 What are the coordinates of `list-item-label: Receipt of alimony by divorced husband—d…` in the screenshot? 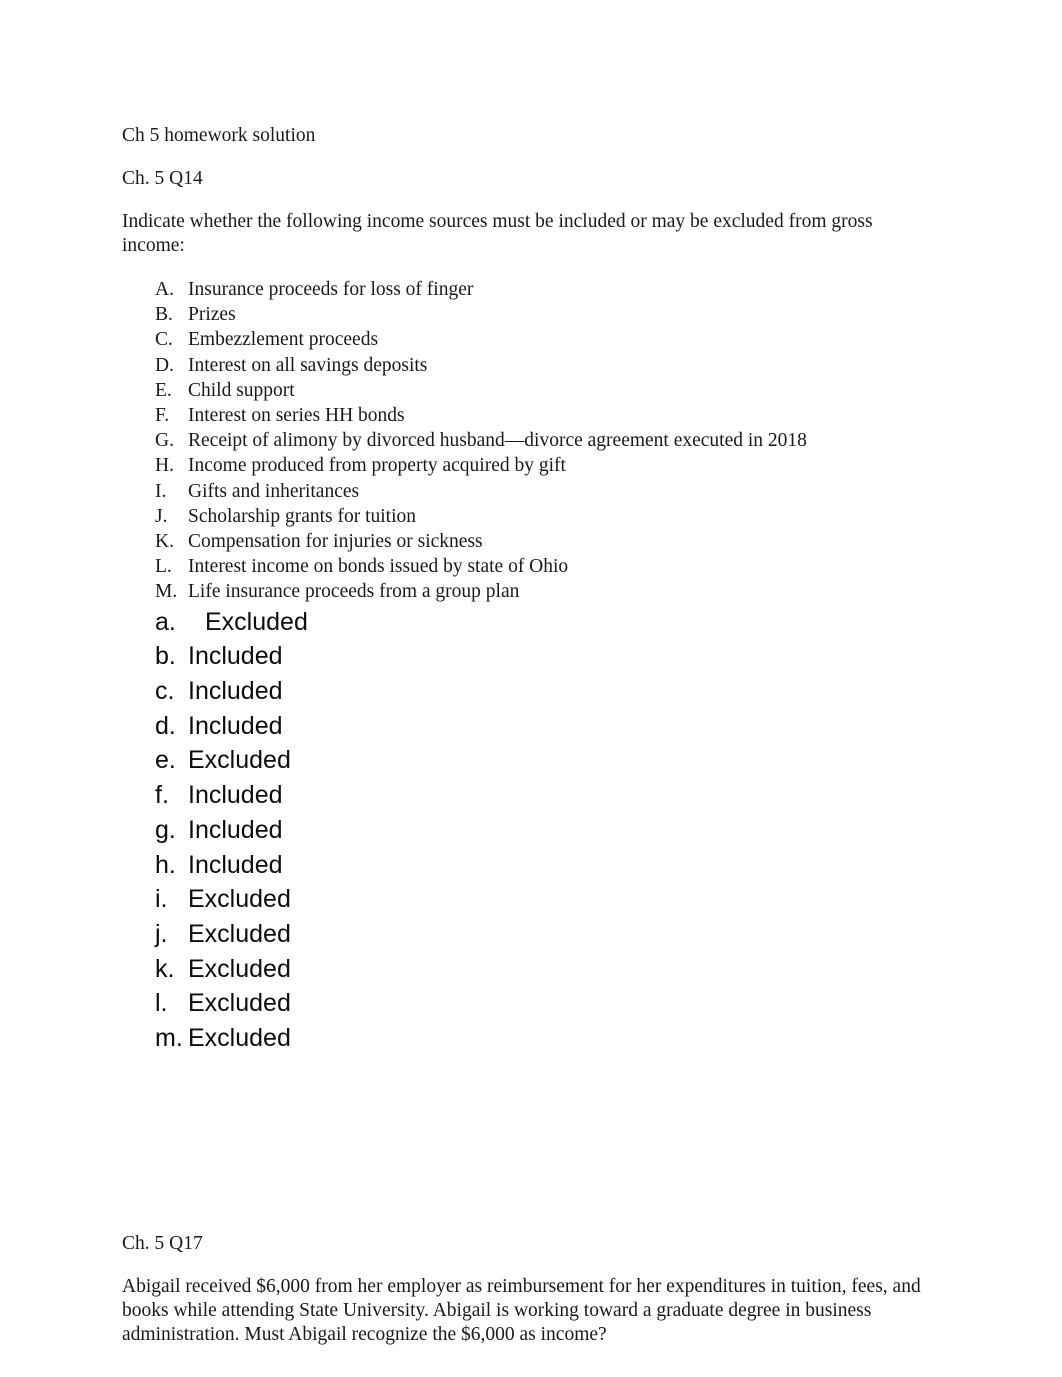 It's located at (497, 441).